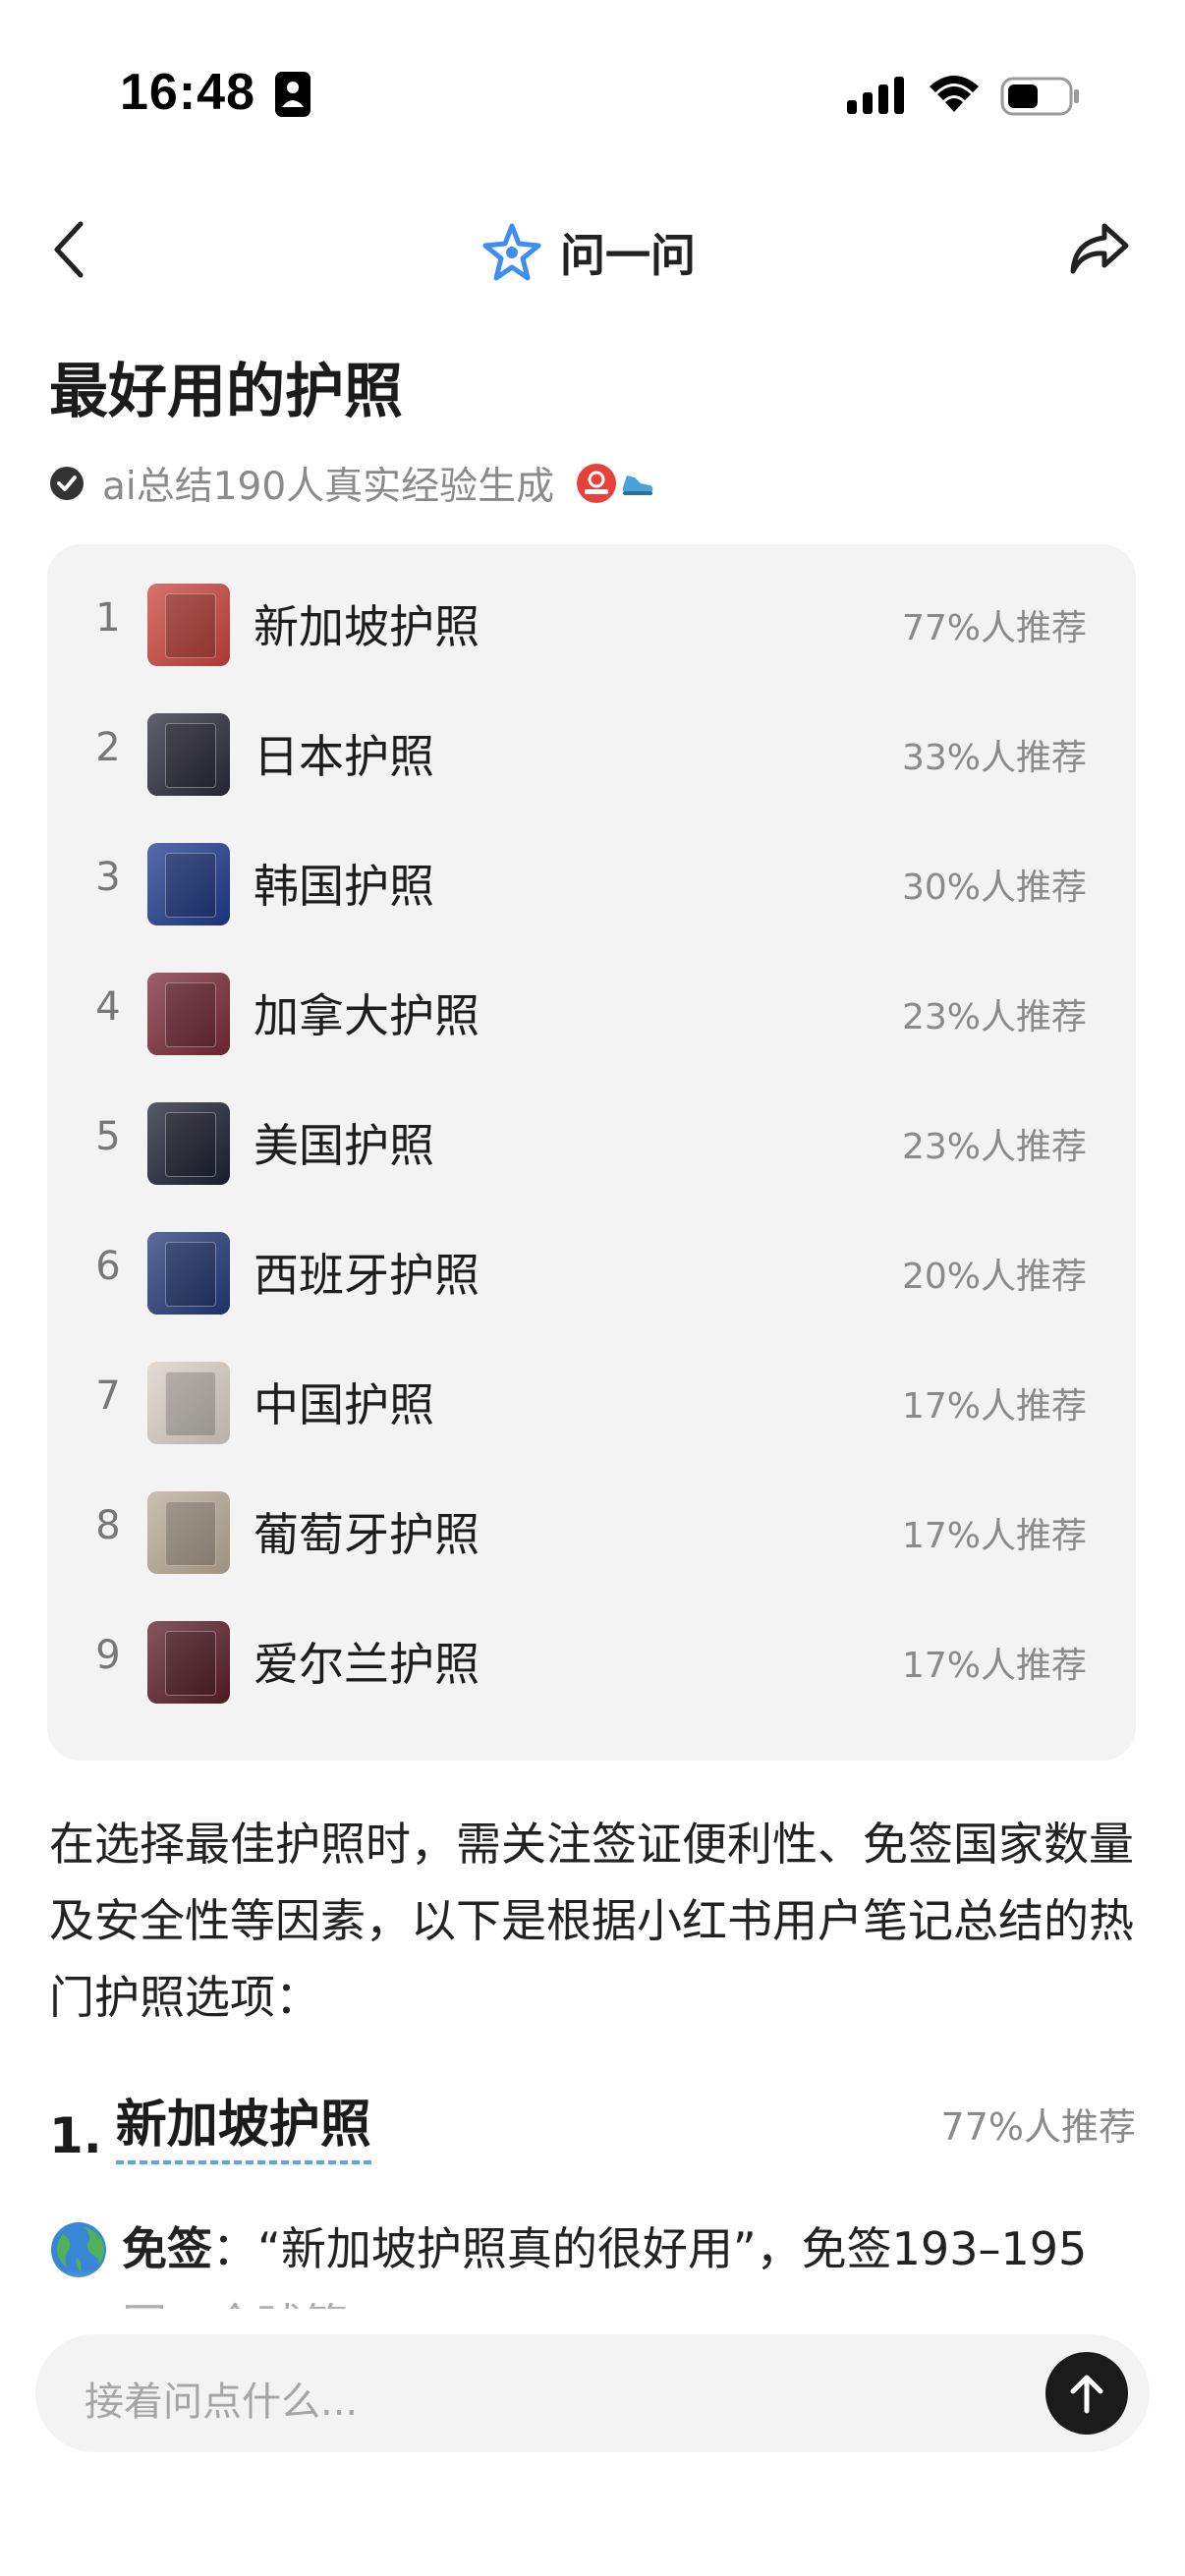  I want to click on source-icons, so click(615, 483).